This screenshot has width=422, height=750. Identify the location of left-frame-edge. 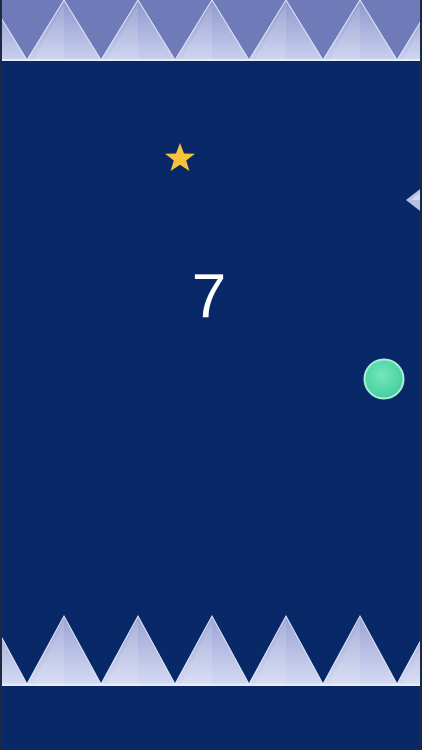
(1, 375).